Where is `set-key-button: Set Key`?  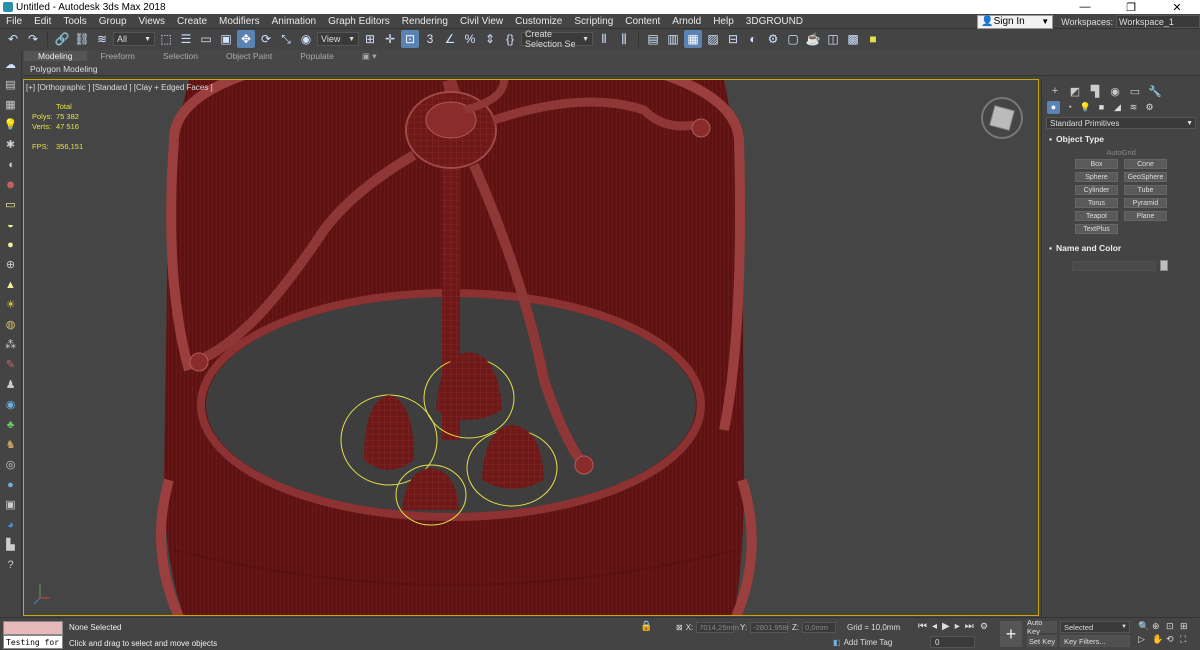 set-key-button: Set Key is located at coordinates (1042, 641).